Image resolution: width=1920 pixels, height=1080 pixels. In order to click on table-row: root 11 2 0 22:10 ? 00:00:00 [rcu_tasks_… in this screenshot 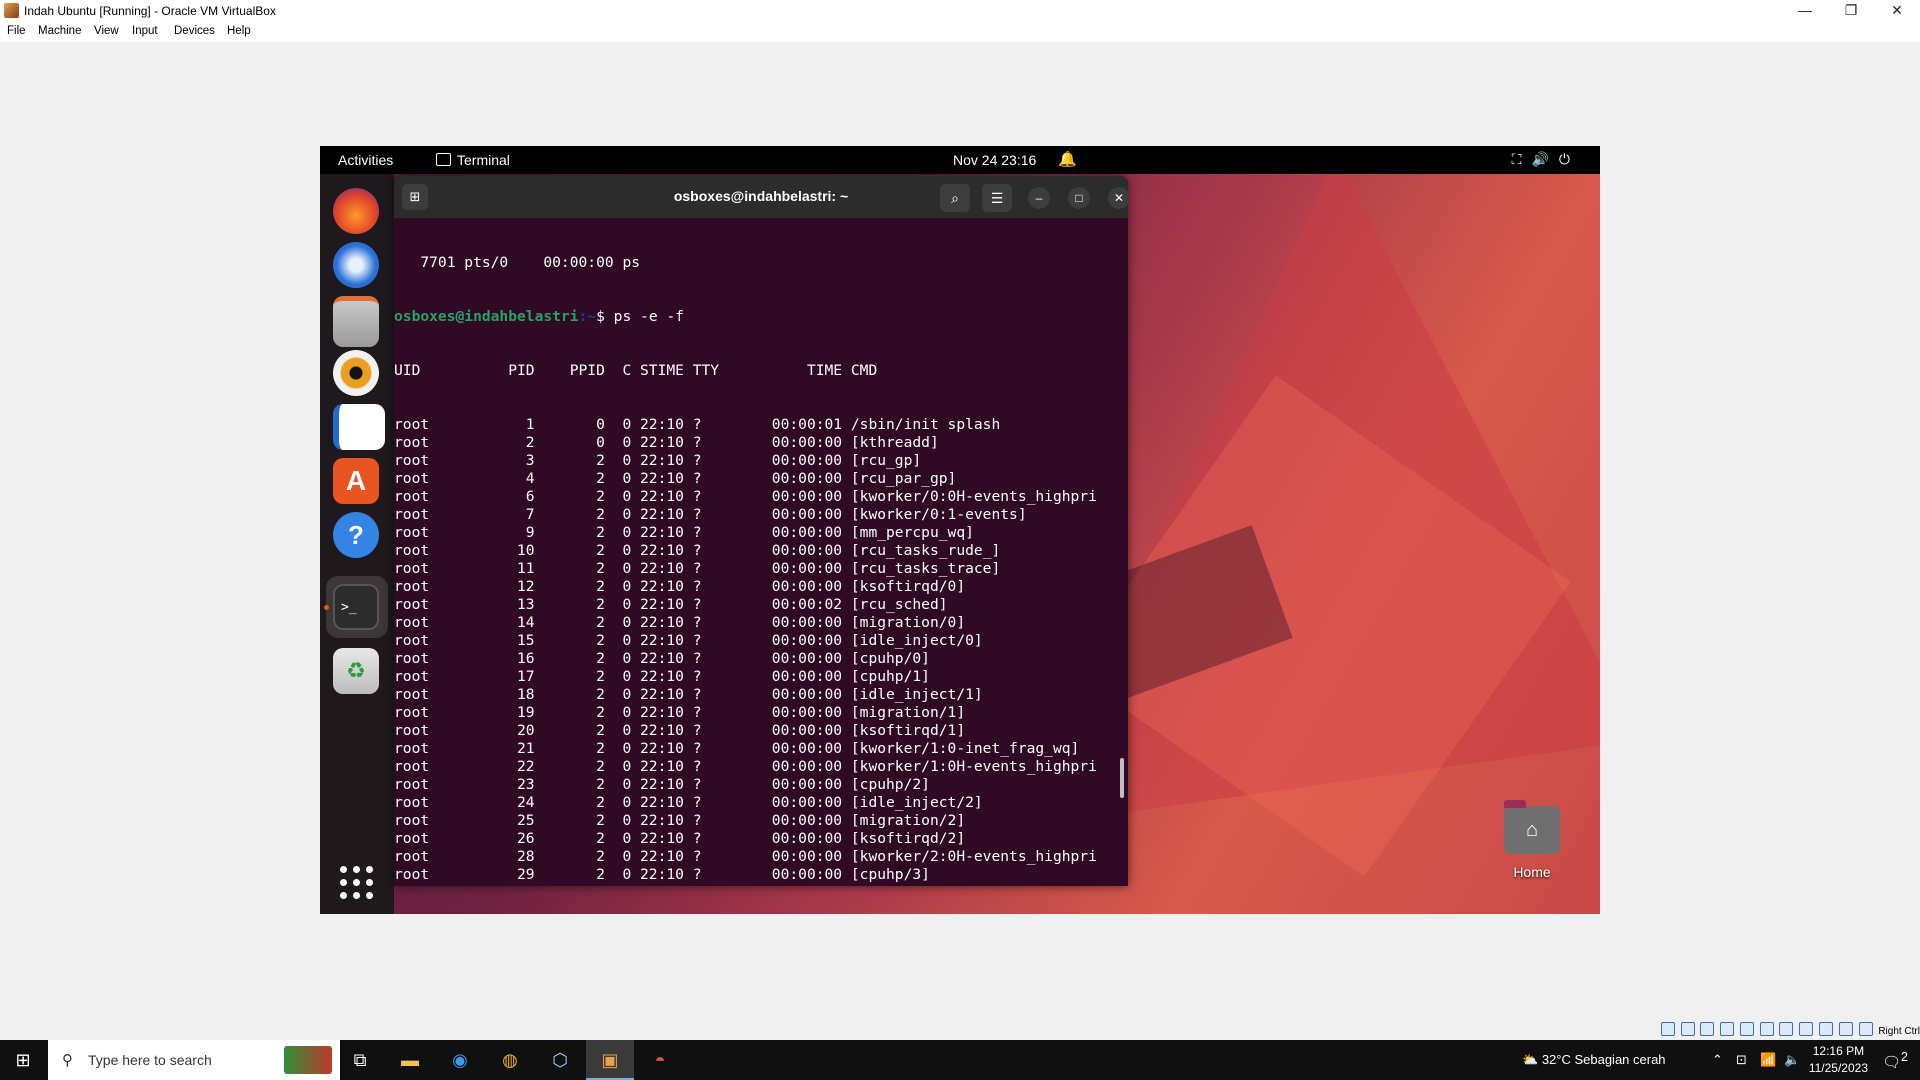, I will do `click(697, 568)`.